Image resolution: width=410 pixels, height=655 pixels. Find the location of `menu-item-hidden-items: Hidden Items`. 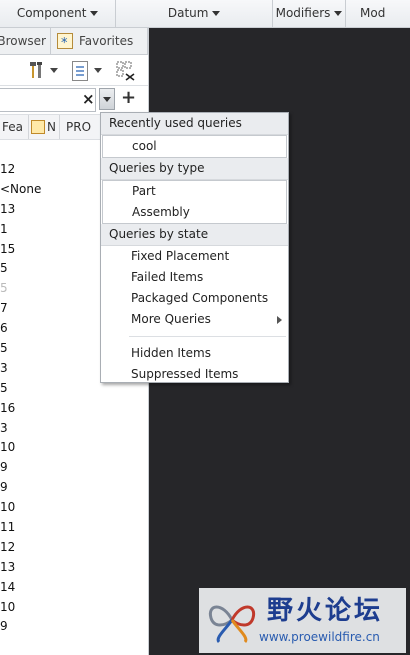

menu-item-hidden-items: Hidden Items is located at coordinates (194, 353).